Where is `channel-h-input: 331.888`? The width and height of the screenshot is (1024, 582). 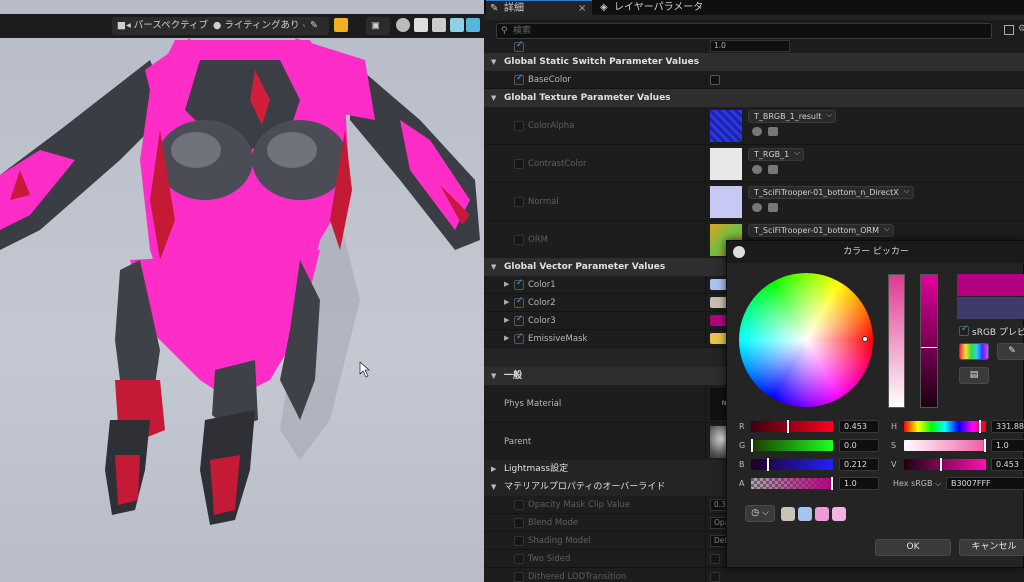 channel-h-input: 331.888 is located at coordinates (1007, 426).